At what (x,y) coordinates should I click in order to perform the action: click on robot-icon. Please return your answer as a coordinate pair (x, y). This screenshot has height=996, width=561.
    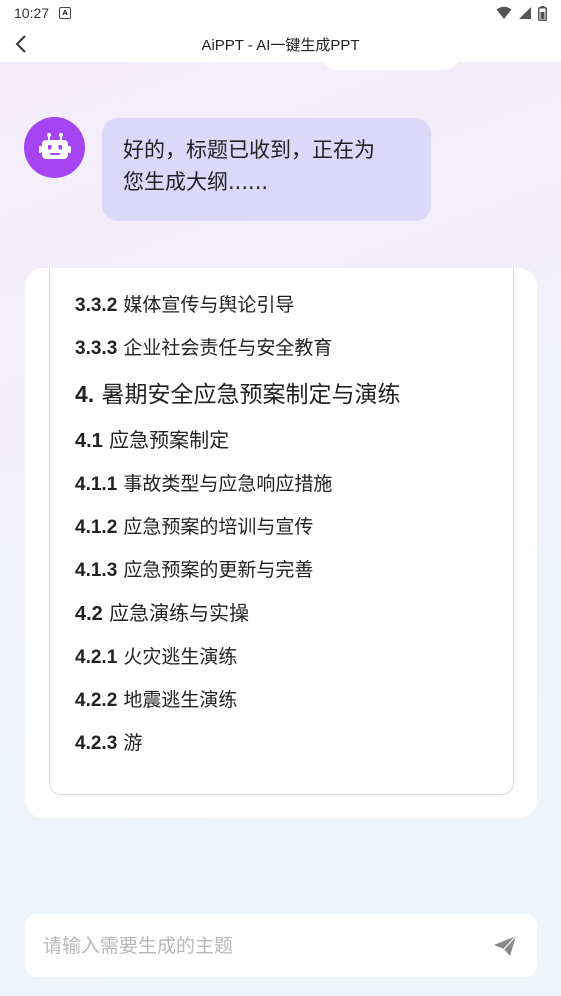
    Looking at the image, I should click on (54, 145).